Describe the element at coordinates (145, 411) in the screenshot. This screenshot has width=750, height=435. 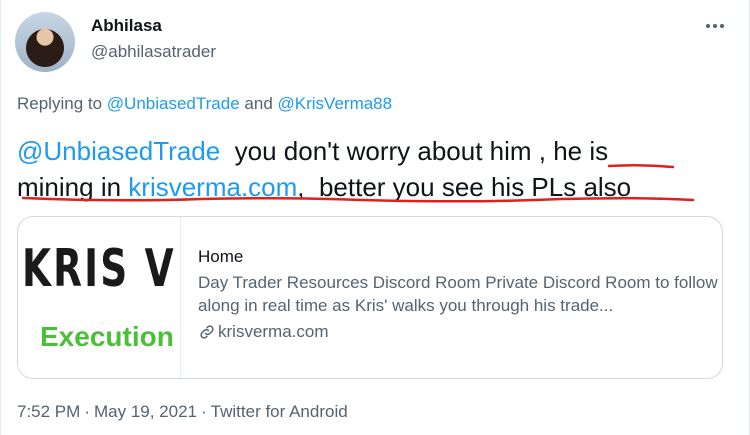
I see `tweet-date: May 19, 2021` at that location.